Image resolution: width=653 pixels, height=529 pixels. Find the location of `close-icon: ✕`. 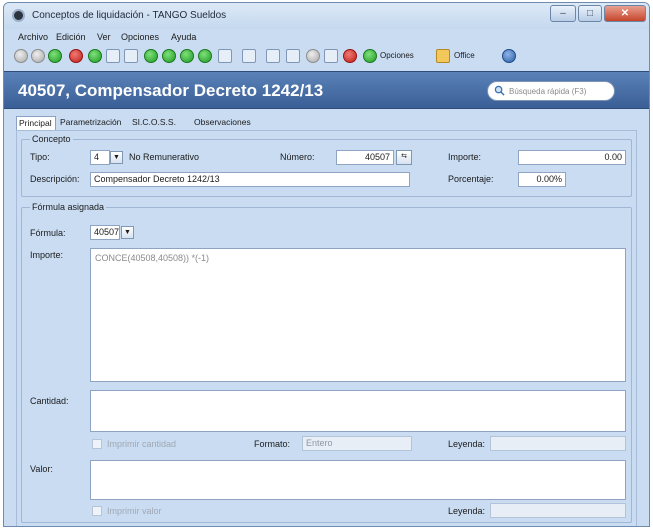

close-icon: ✕ is located at coordinates (625, 13).